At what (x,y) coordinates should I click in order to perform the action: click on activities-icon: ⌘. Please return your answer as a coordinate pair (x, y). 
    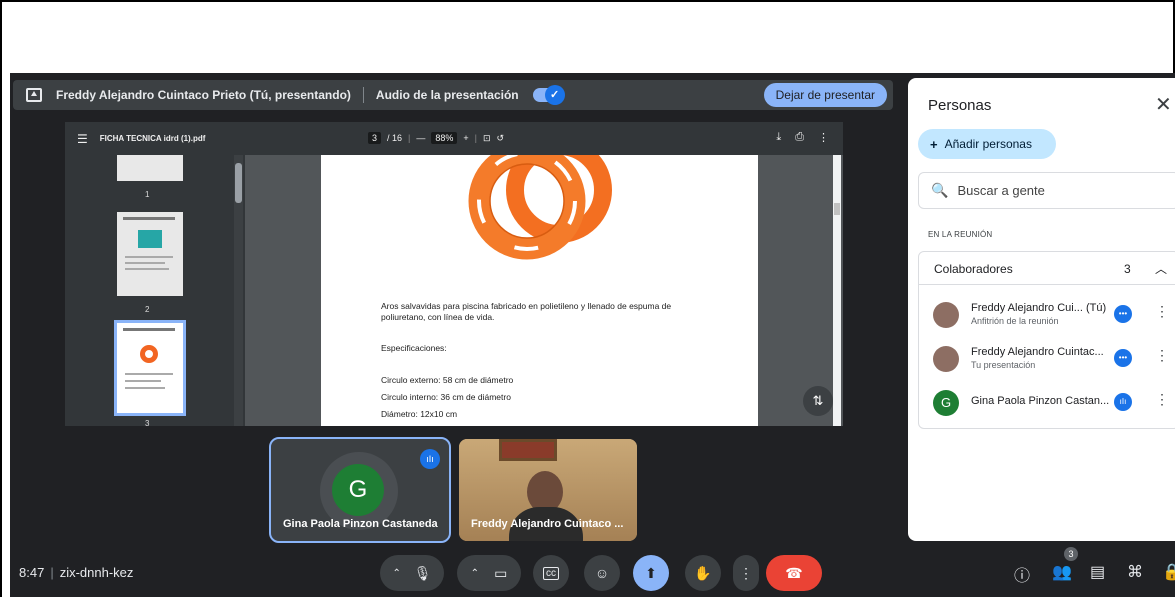
    Looking at the image, I should click on (1135, 572).